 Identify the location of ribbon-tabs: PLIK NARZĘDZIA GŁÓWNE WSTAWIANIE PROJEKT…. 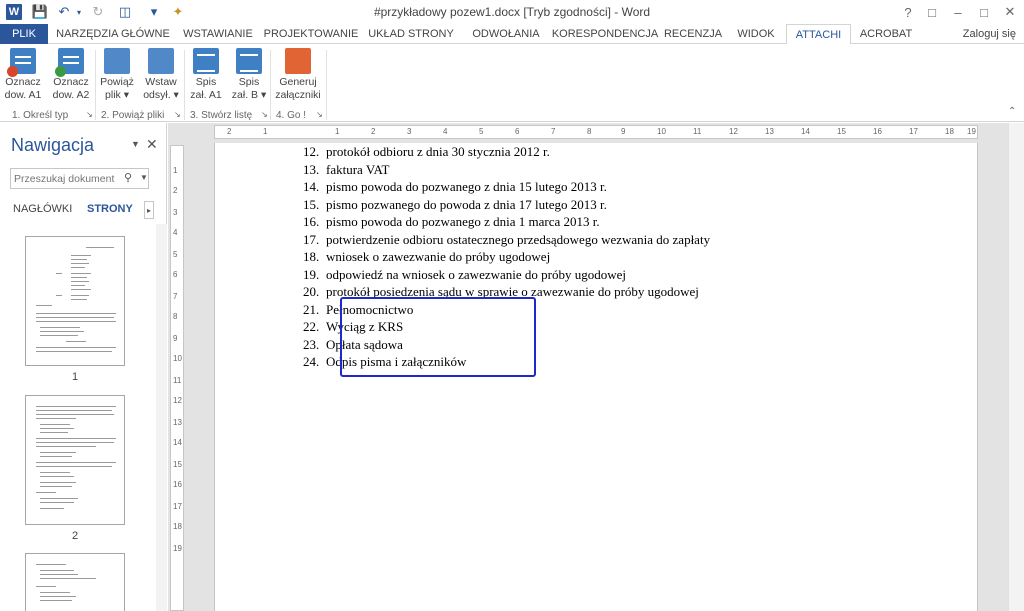
(512, 34).